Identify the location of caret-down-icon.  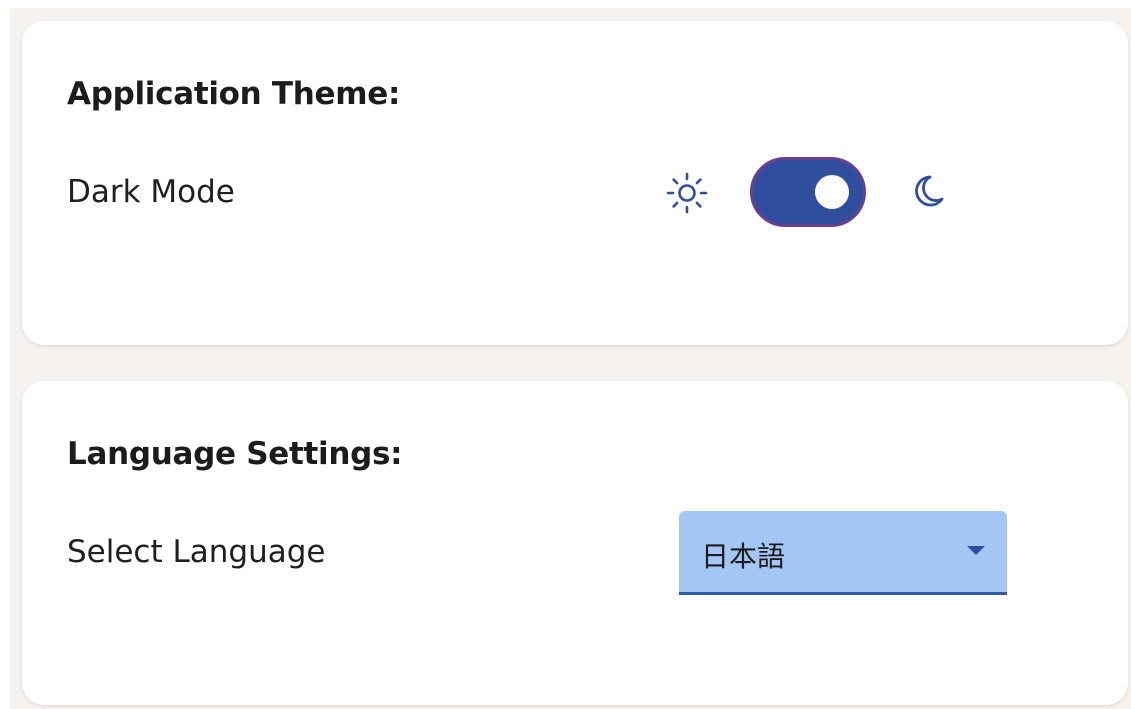
(976, 550).